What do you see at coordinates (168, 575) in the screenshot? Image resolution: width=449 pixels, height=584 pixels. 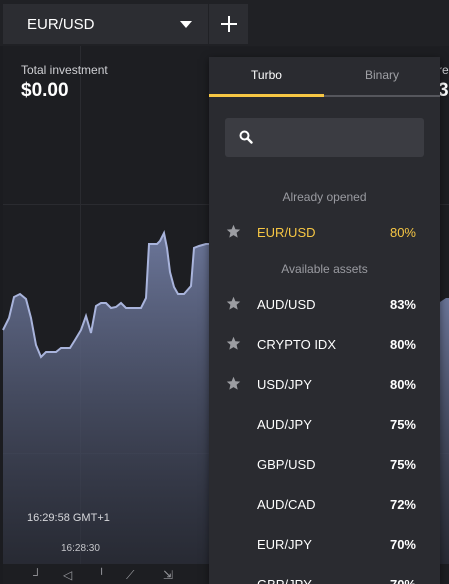 I see `tool-icon: ⇲` at bounding box center [168, 575].